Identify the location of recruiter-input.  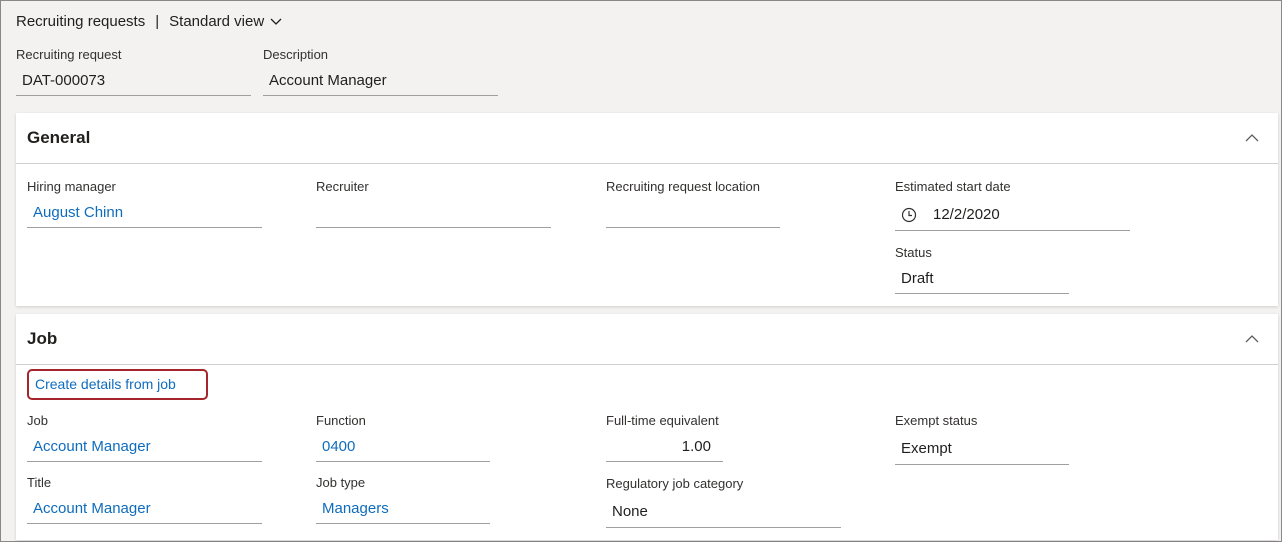
(433, 213).